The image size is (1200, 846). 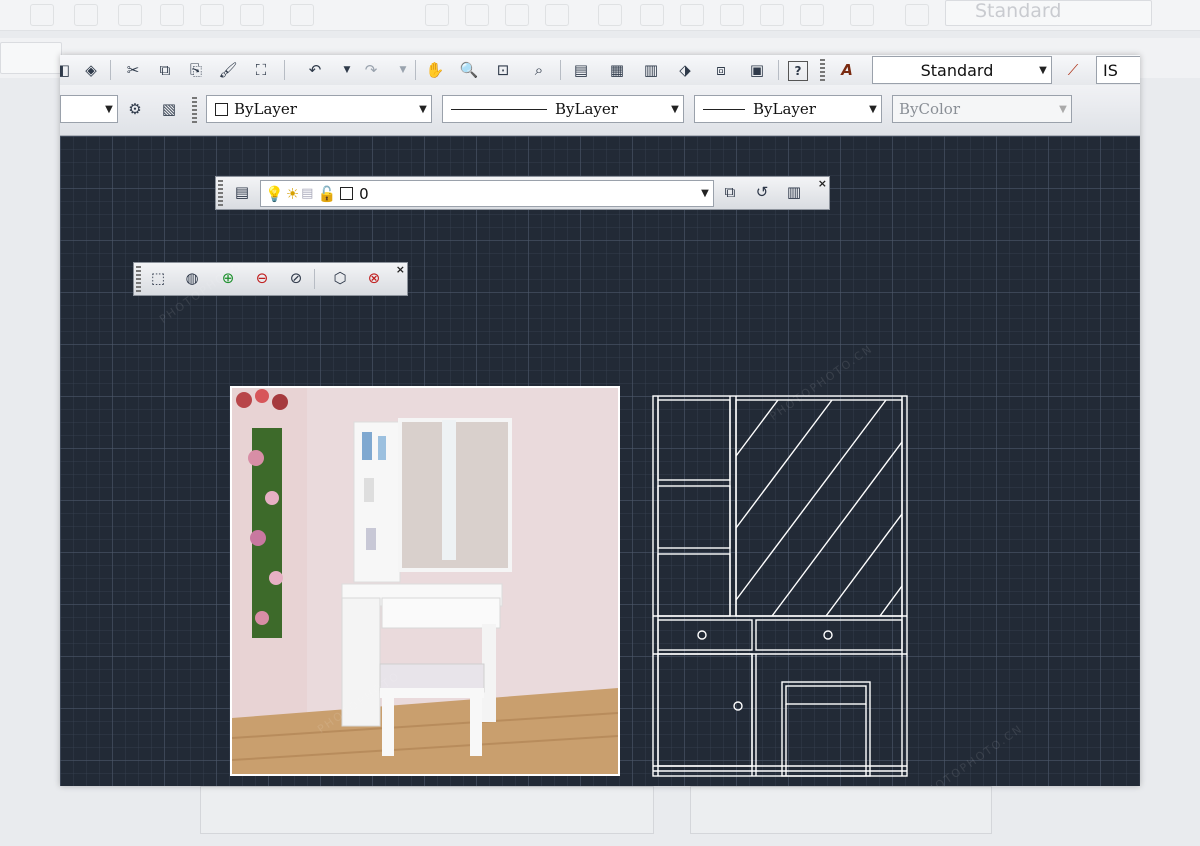 I want to click on markup-icon: ⧈, so click(x=721, y=70).